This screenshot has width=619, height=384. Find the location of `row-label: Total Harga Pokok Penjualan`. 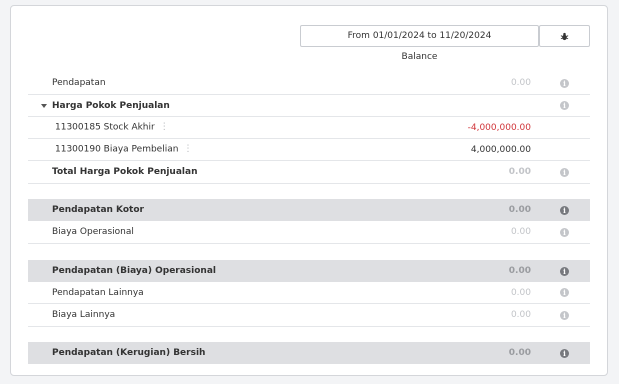

row-label: Total Harga Pokok Penjualan is located at coordinates (125, 172).